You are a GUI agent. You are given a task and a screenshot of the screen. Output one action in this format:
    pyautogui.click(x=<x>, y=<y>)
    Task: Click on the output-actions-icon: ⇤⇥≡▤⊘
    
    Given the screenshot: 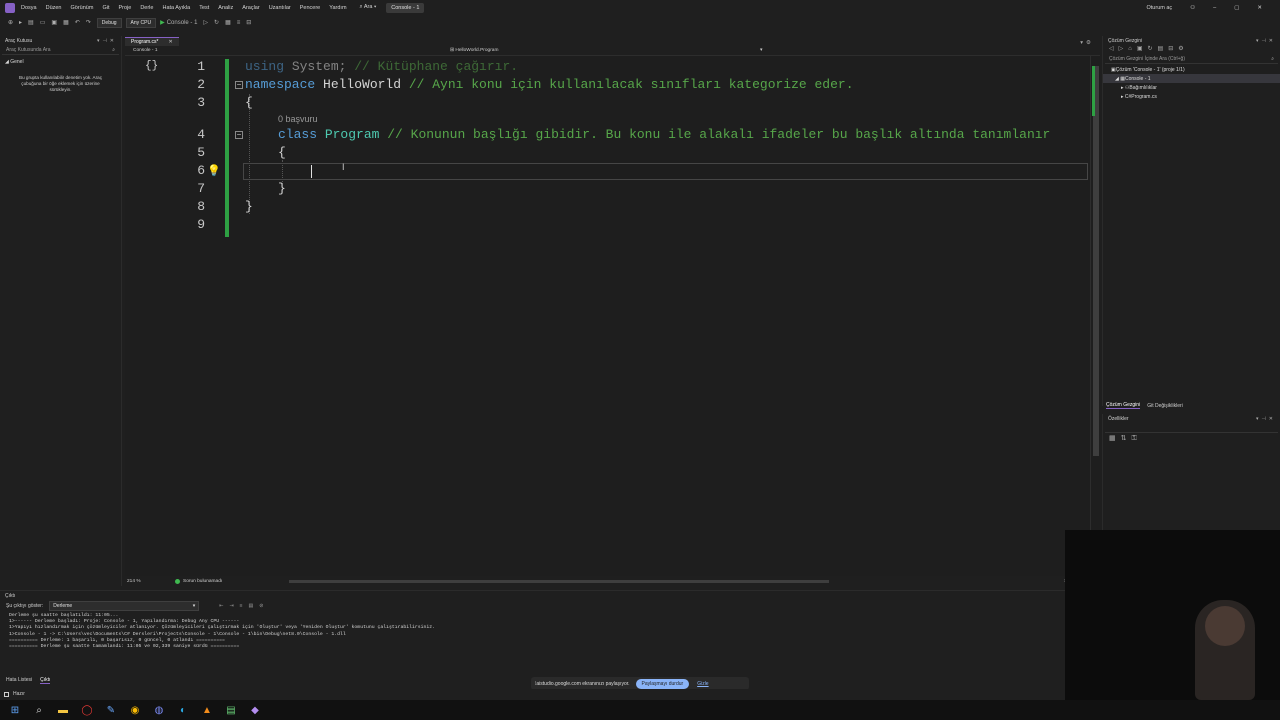 What is the action you would take?
    pyautogui.click(x=244, y=606)
    